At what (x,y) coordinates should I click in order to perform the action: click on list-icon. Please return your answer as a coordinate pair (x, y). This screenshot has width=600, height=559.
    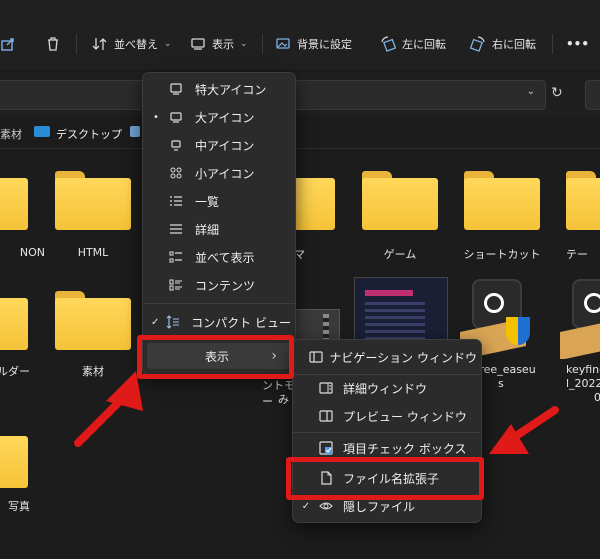
    Looking at the image, I should click on (176, 201).